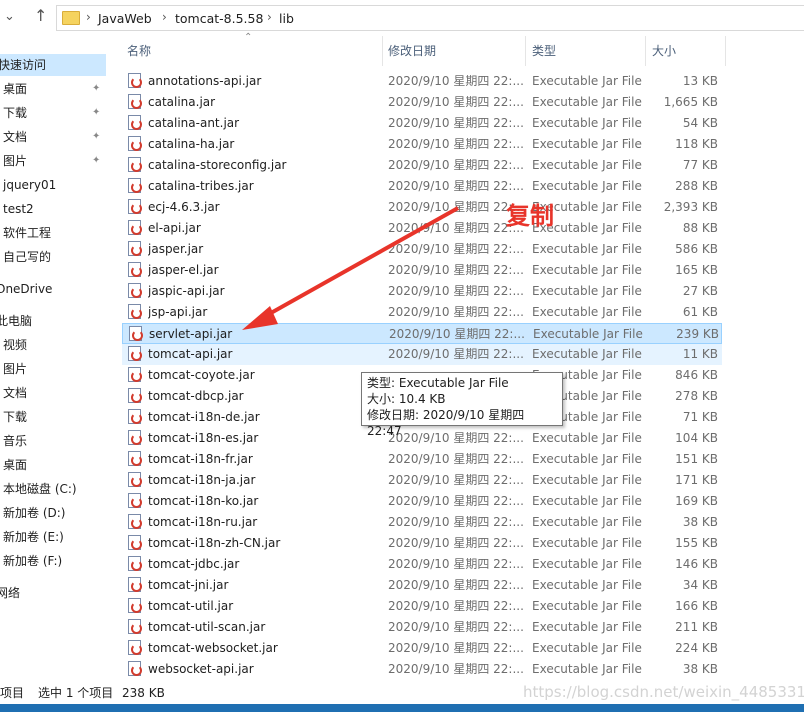 This screenshot has width=804, height=712. What do you see at coordinates (406, 399) in the screenshot?
I see `tooltip-size: 大小: 10.4 KB` at bounding box center [406, 399].